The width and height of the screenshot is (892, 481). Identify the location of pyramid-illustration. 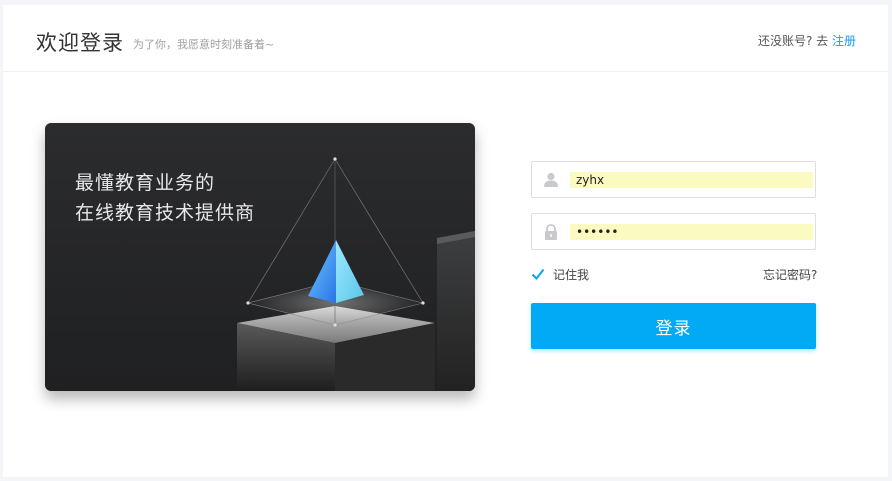
(356, 274).